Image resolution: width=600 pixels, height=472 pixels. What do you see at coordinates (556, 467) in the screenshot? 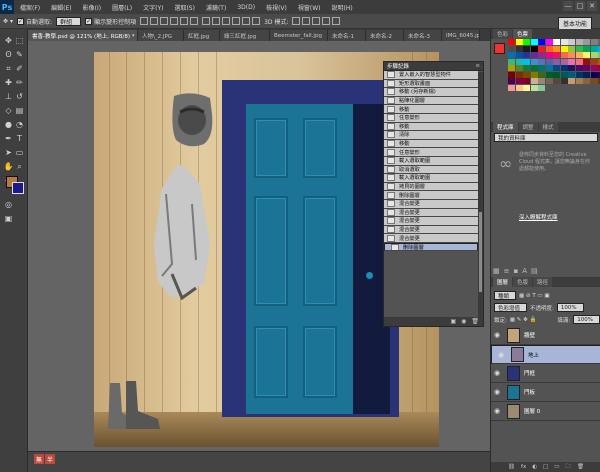
I see `new-group-icon: ▭` at bounding box center [556, 467].